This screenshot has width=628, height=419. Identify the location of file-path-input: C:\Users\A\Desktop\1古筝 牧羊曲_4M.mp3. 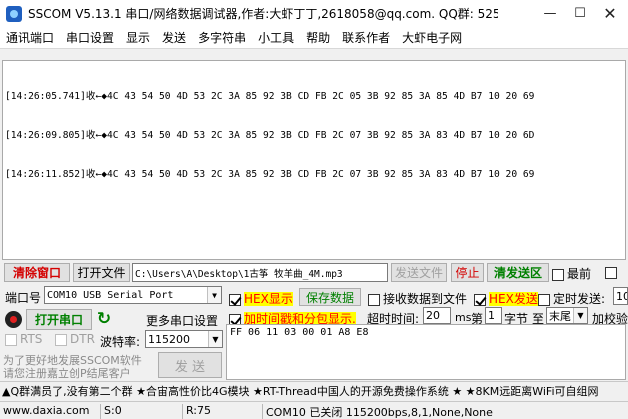
(260, 272).